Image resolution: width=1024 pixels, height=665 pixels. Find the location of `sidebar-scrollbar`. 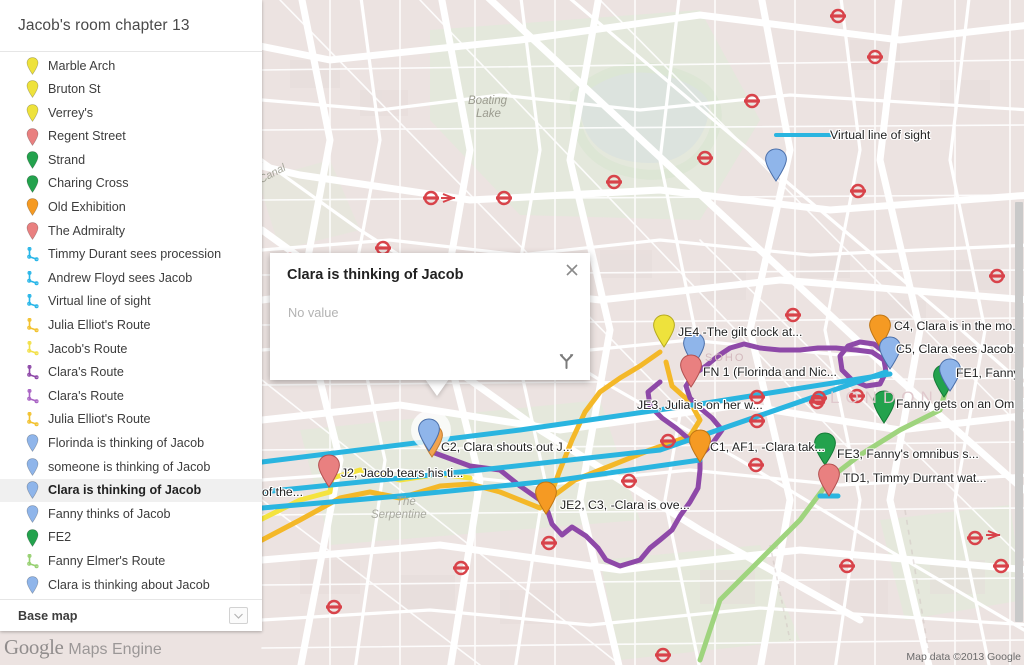

sidebar-scrollbar is located at coordinates (1019, 412).